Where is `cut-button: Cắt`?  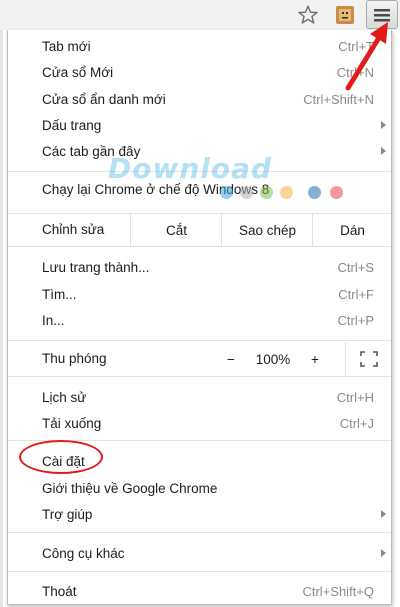
cut-button: Cắt is located at coordinates (176, 230).